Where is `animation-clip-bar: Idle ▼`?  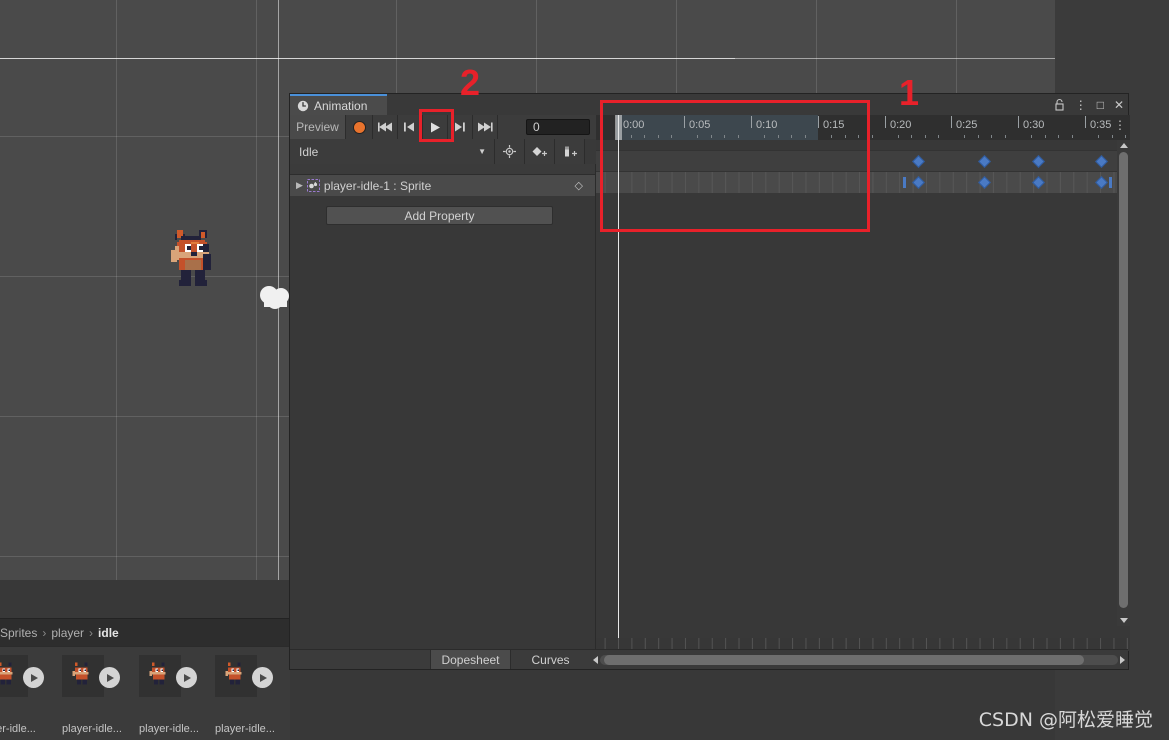 animation-clip-bar: Idle ▼ is located at coordinates (443, 151).